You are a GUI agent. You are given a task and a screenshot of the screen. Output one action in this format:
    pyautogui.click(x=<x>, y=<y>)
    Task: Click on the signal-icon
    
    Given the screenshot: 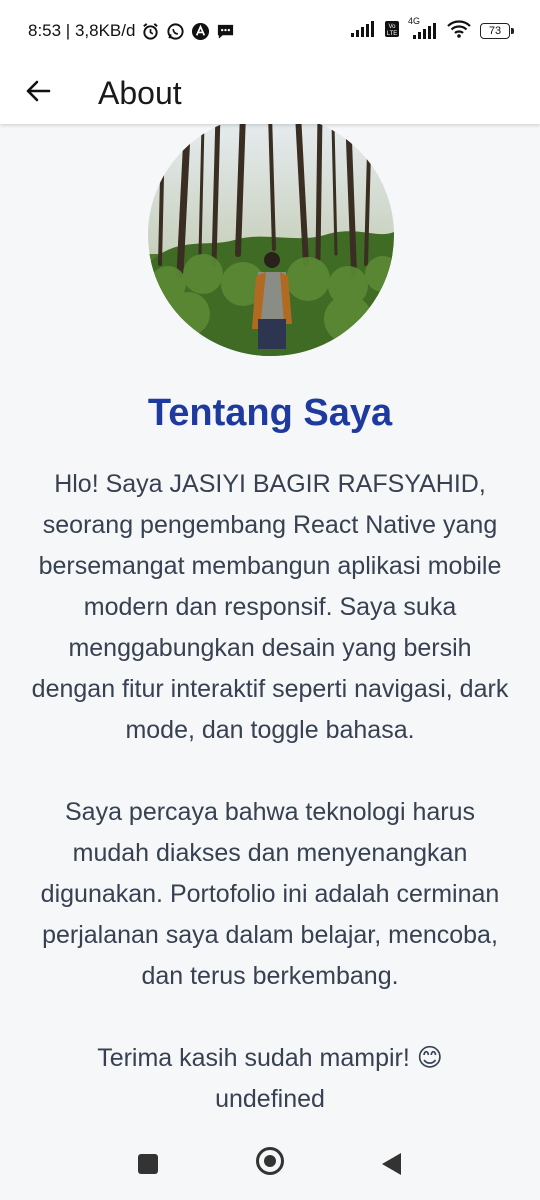 What is the action you would take?
    pyautogui.click(x=363, y=31)
    